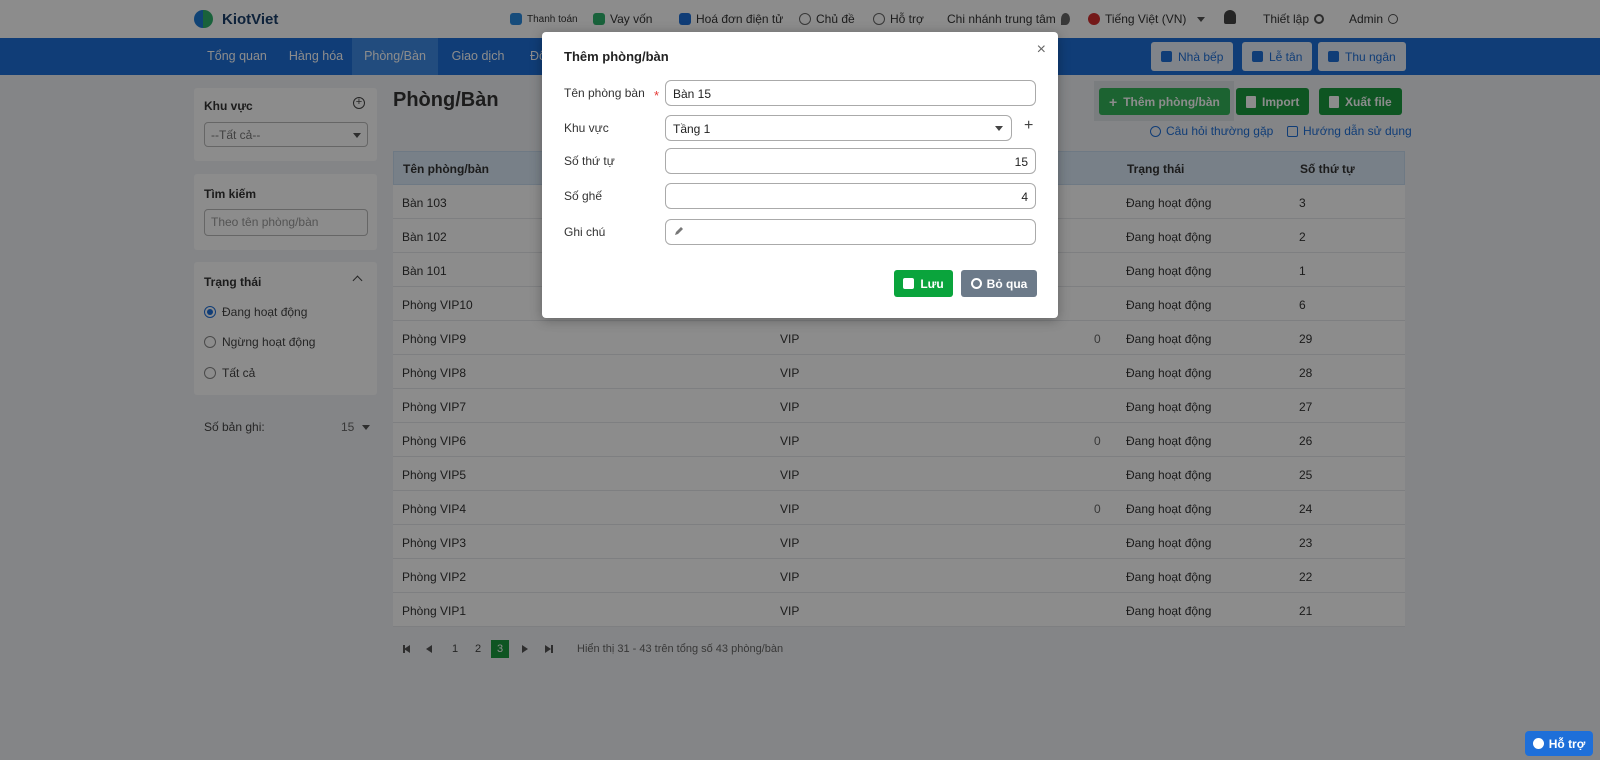  Describe the element at coordinates (679, 231) in the screenshot. I see `pencil-icon` at that location.